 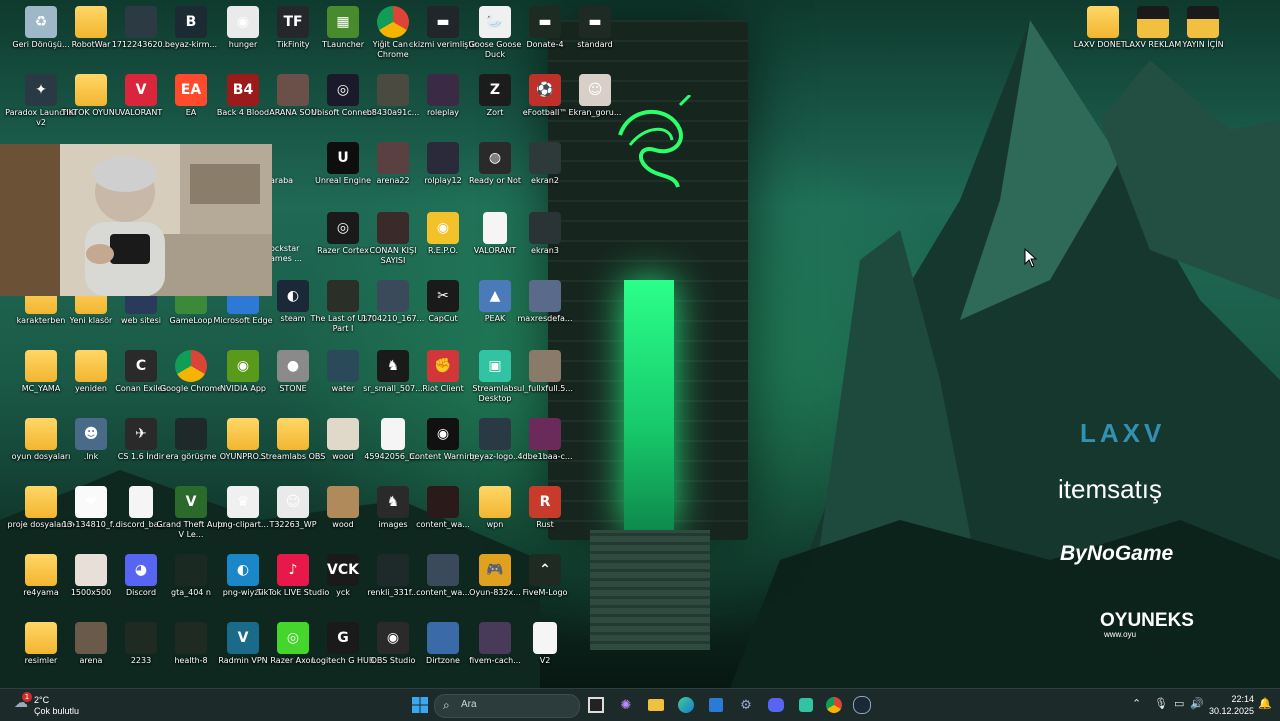 What do you see at coordinates (1179, 703) in the screenshot?
I see `network-icon: ▭` at bounding box center [1179, 703].